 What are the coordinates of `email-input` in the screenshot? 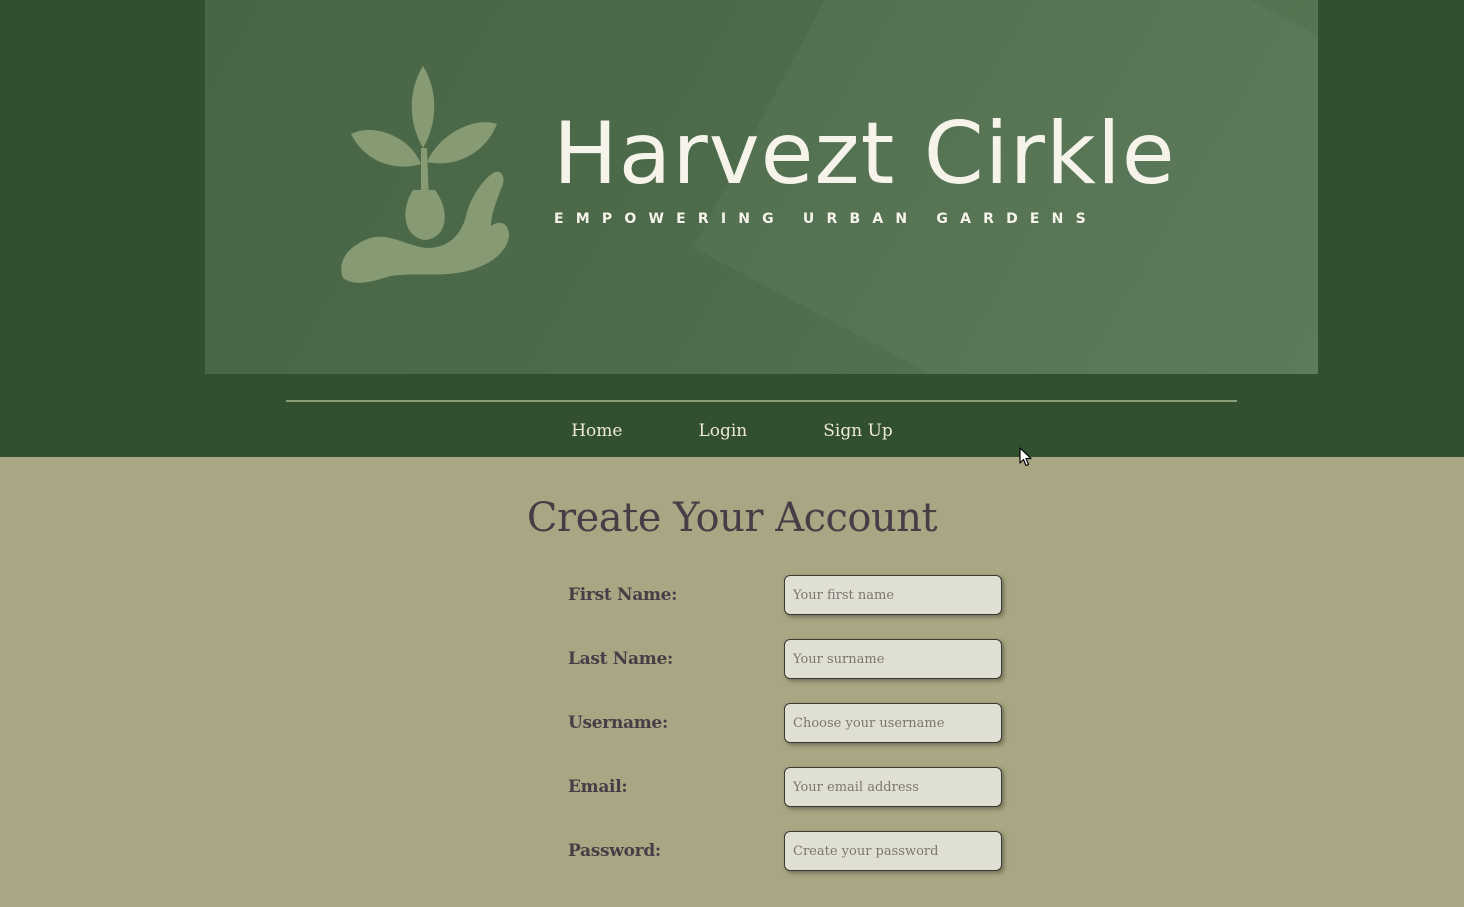 It's located at (893, 787).